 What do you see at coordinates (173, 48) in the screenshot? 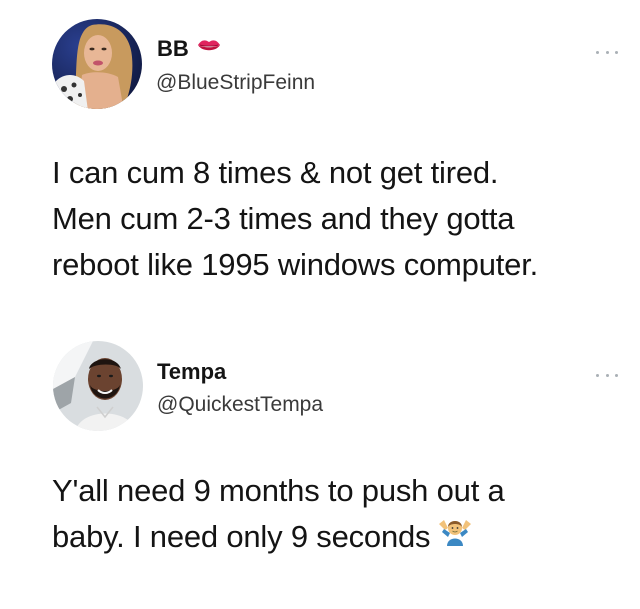
I see `display-name-text: BB` at bounding box center [173, 48].